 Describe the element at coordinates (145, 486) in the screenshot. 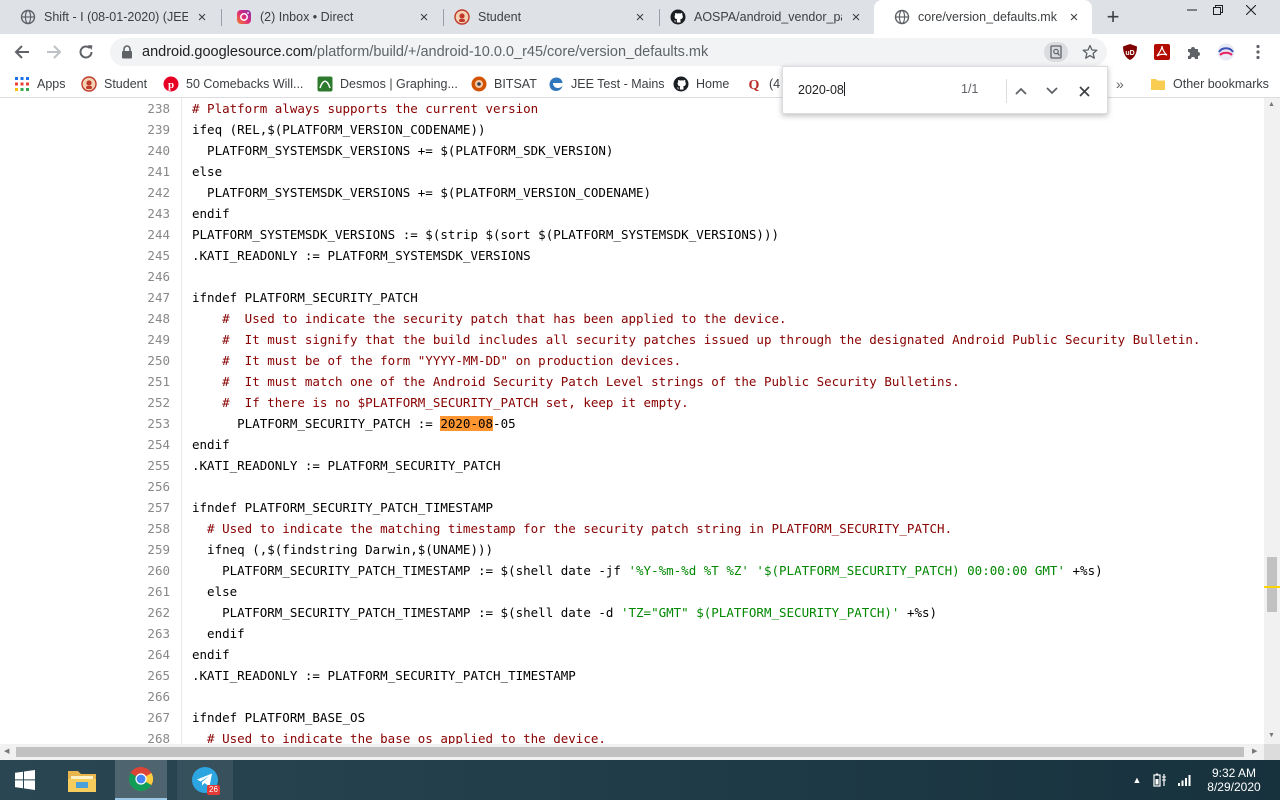

I see `line-number: 256` at that location.